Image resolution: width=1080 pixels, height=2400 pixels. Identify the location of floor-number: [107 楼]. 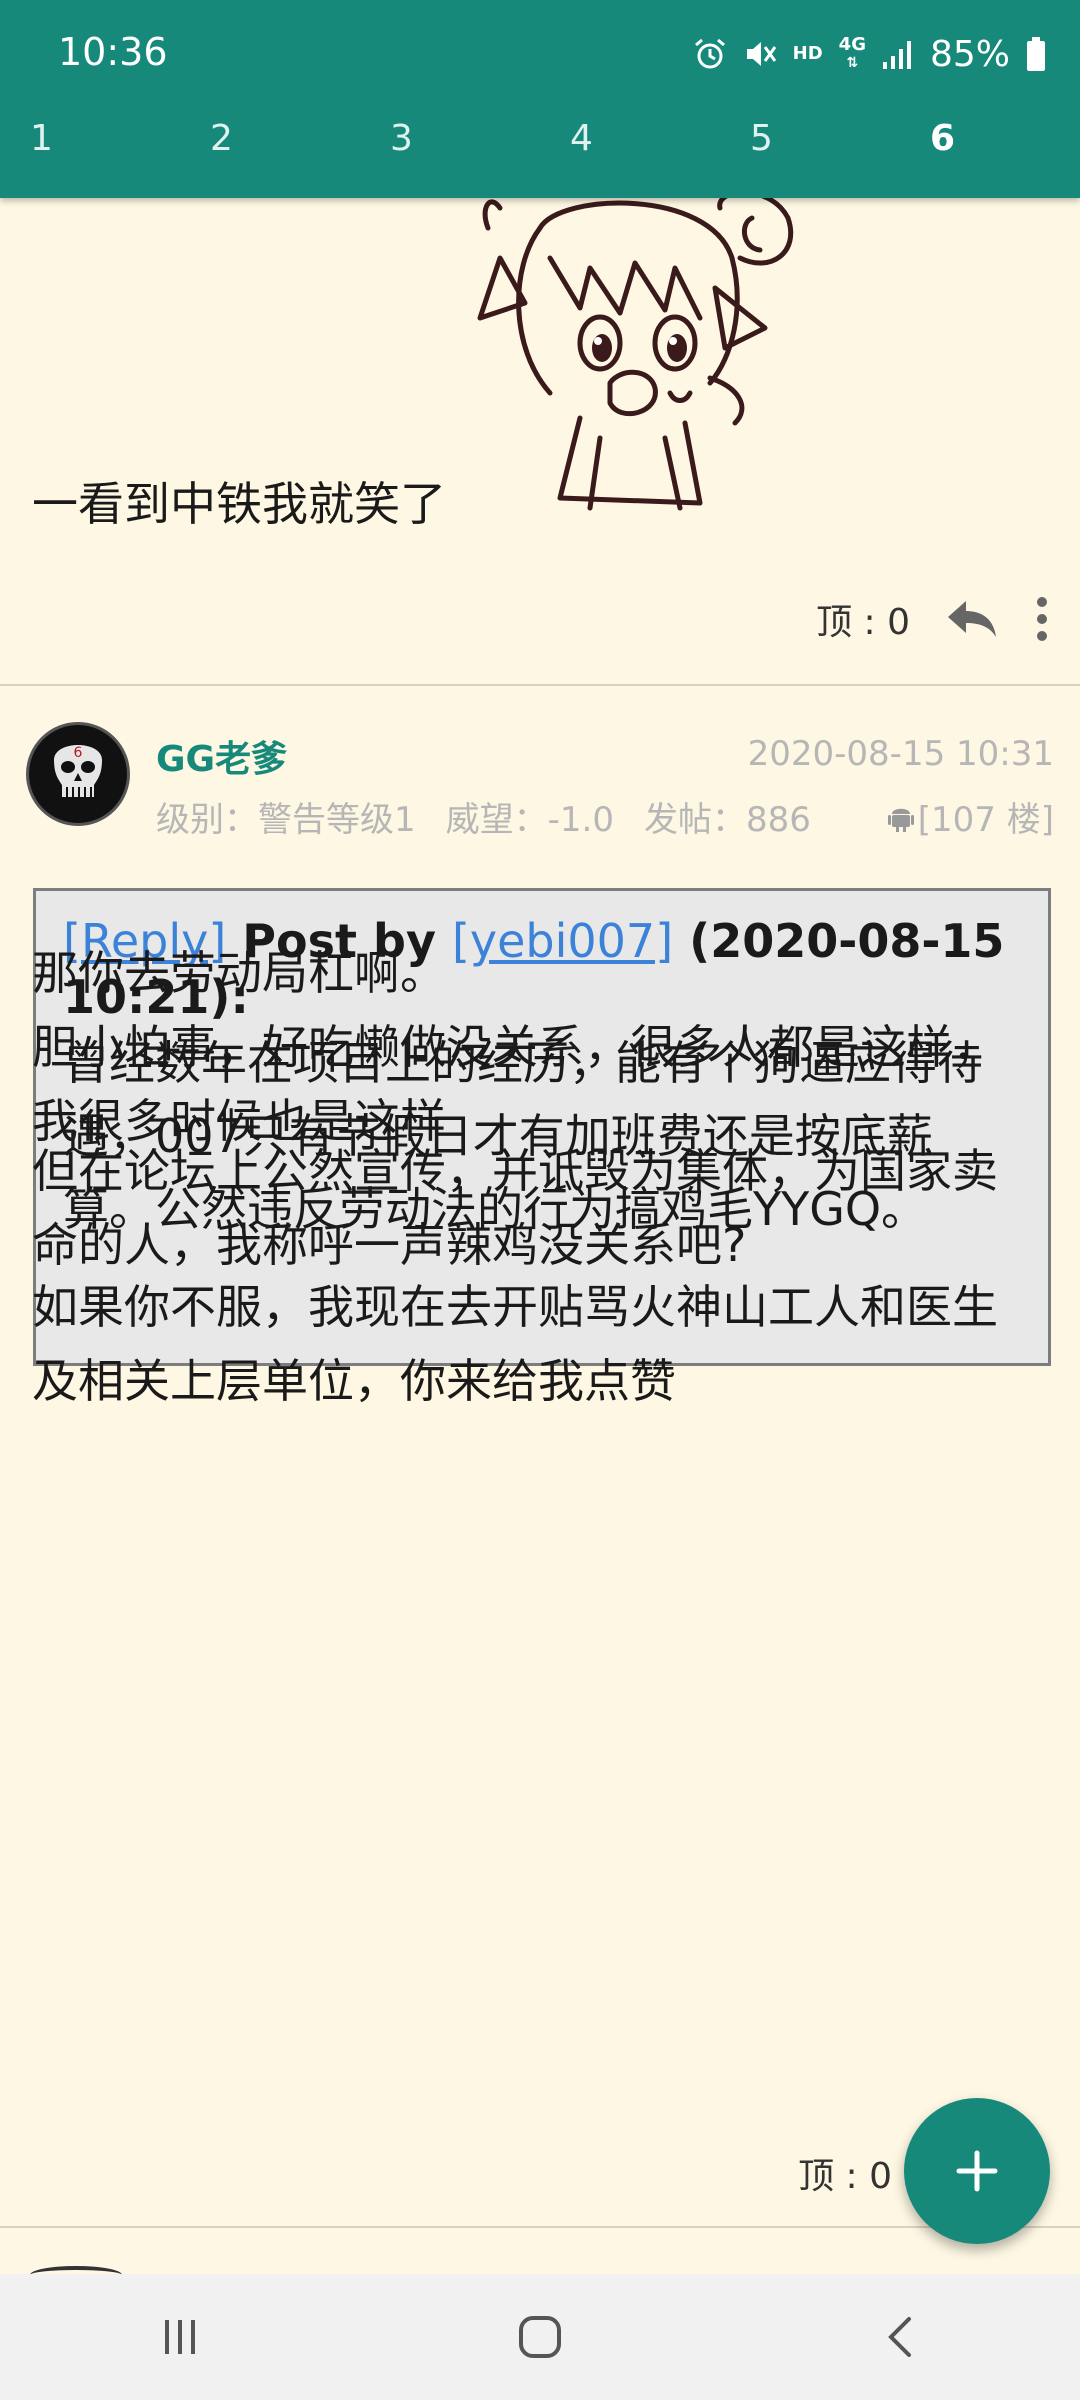
(970, 816).